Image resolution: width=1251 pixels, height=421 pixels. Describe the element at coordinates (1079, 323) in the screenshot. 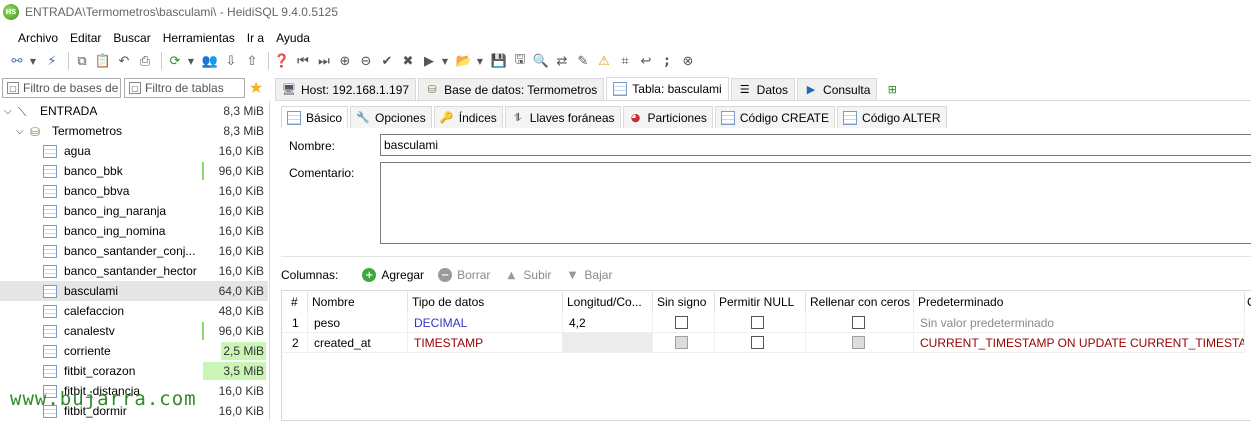

I see `default-cell: Sin valor predeterminado` at that location.